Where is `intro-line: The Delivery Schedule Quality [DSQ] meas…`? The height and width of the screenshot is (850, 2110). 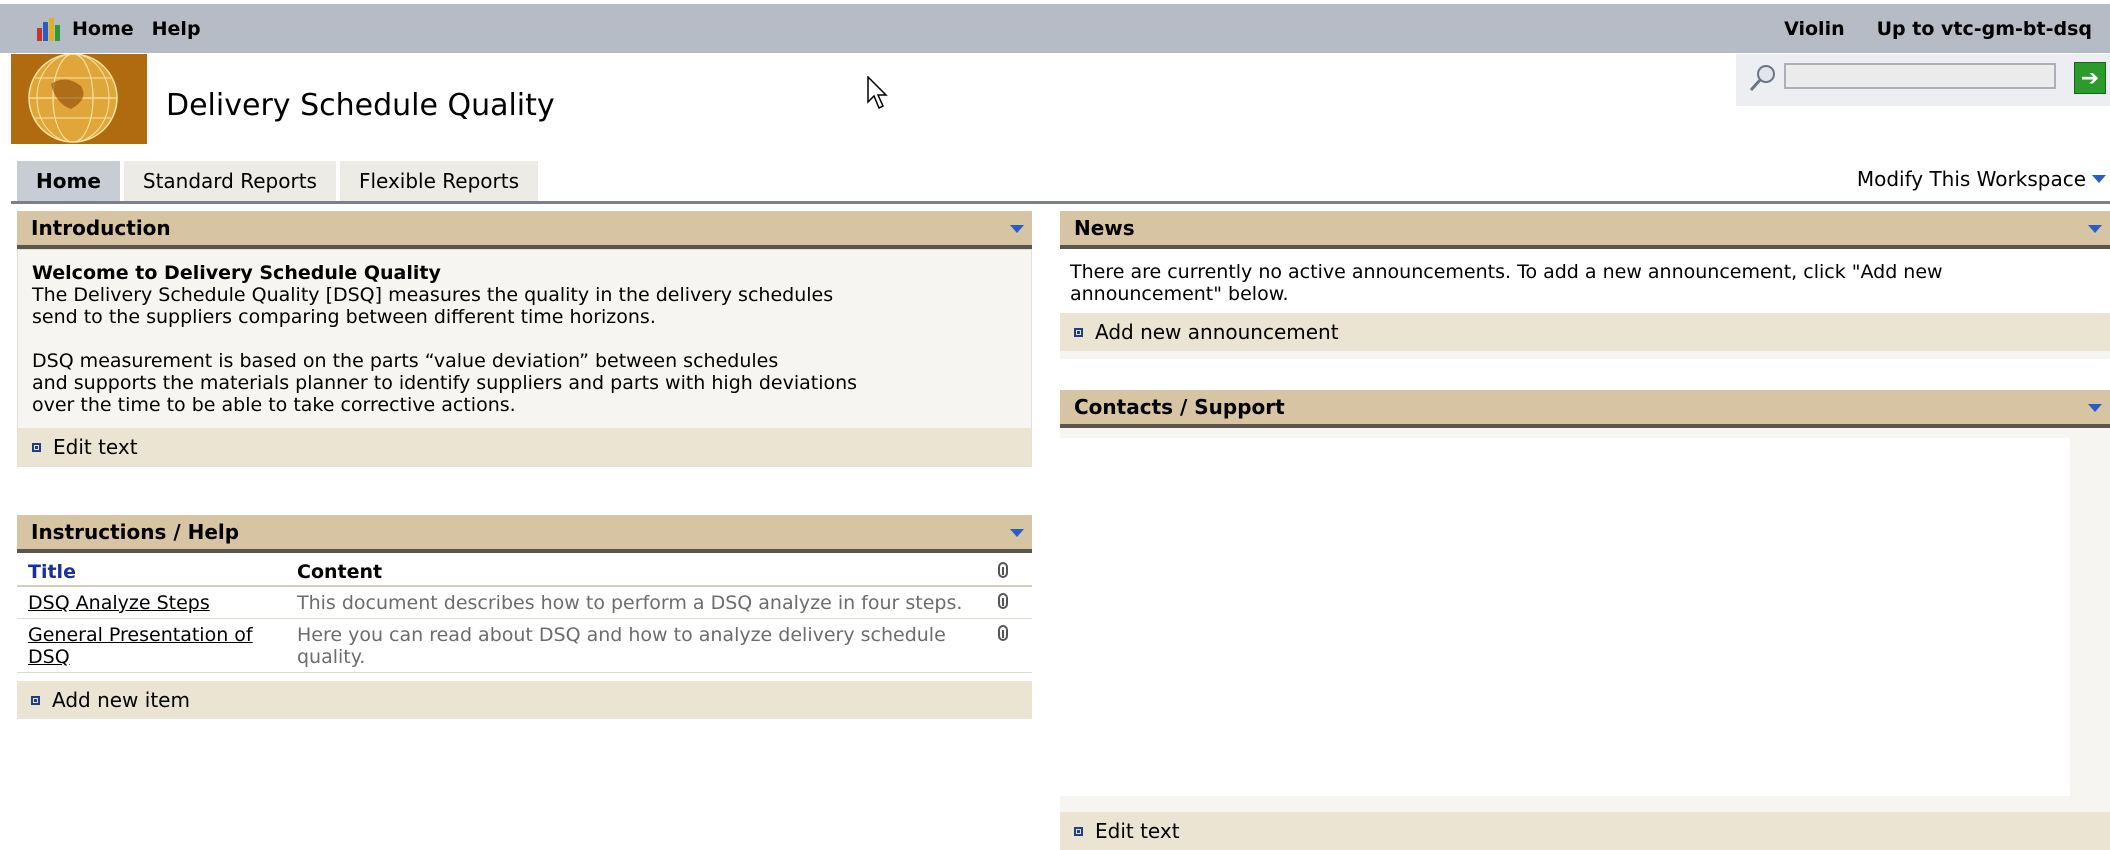 intro-line: The Delivery Schedule Quality [DSQ] meas… is located at coordinates (433, 295).